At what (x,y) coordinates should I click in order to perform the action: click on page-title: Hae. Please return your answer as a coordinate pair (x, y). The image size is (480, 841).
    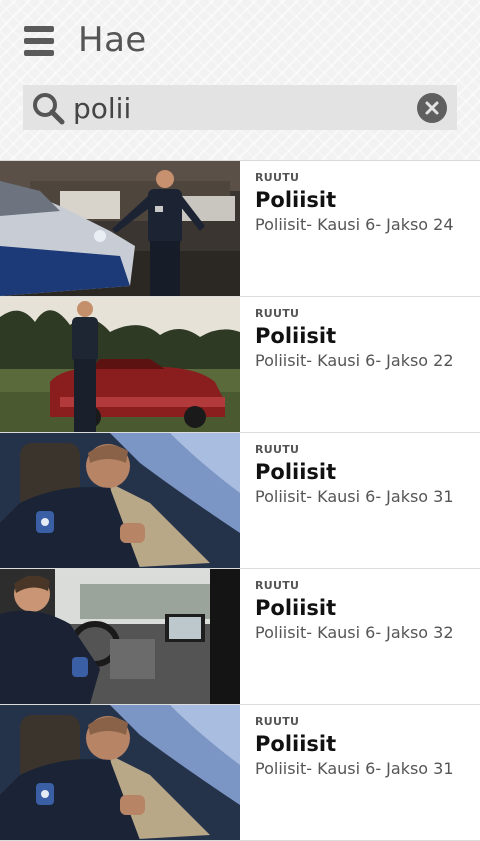
    Looking at the image, I should click on (112, 40).